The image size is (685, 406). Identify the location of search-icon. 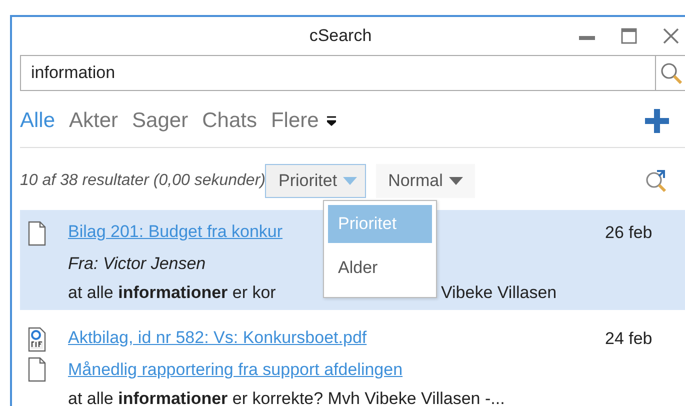
(671, 73).